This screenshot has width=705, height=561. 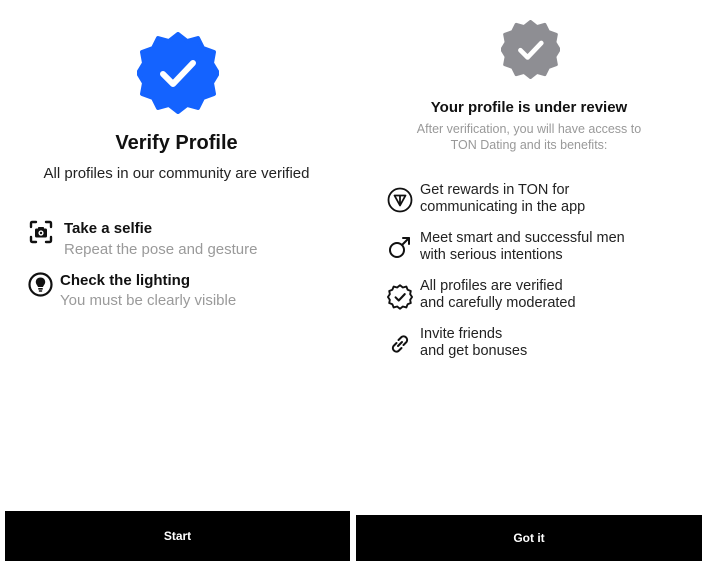 I want to click on step-lighting-title: Check the lighting, so click(x=125, y=280).